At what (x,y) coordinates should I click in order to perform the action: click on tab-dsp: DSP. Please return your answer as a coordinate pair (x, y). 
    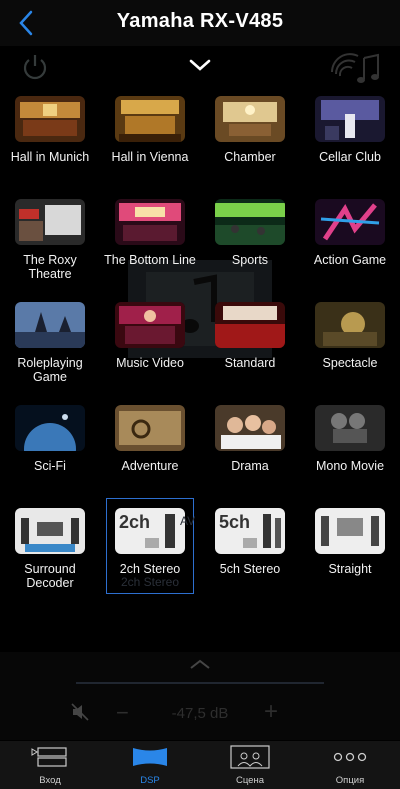
    Looking at the image, I should click on (150, 765).